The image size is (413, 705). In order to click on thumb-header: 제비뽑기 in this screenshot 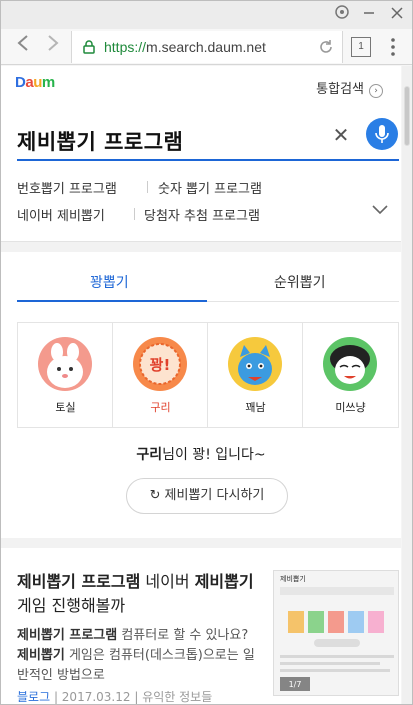, I will do `click(293, 578)`.